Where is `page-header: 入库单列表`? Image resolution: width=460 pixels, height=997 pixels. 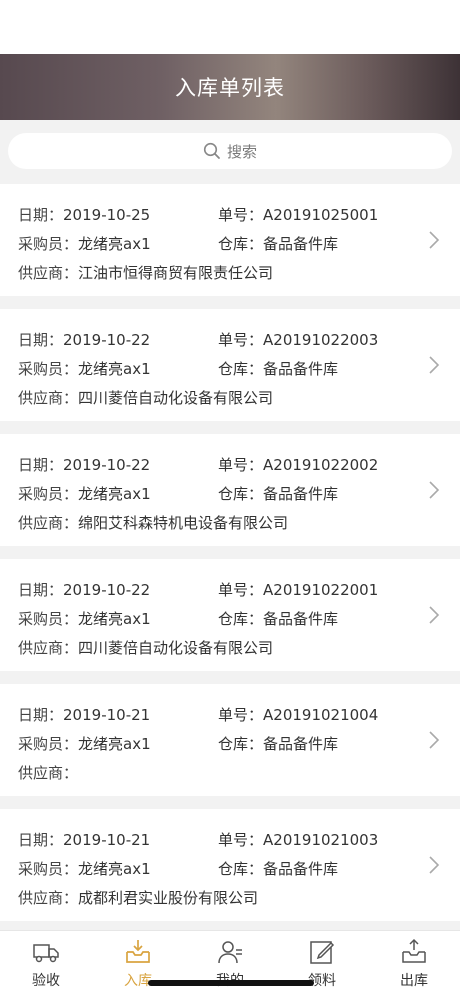 page-header: 入库单列表 is located at coordinates (230, 87).